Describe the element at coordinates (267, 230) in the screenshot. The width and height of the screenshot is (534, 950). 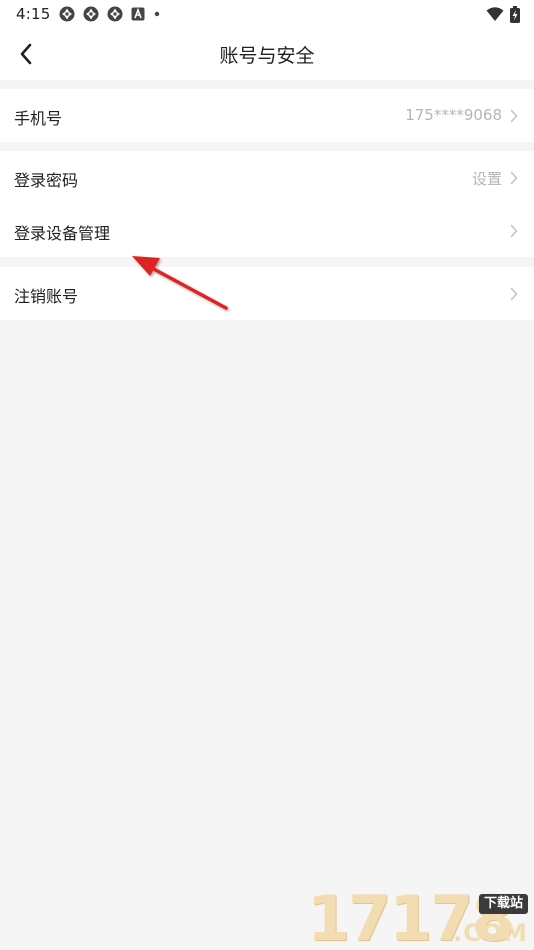
I see `row-login-device-management: 登录设备管理` at that location.